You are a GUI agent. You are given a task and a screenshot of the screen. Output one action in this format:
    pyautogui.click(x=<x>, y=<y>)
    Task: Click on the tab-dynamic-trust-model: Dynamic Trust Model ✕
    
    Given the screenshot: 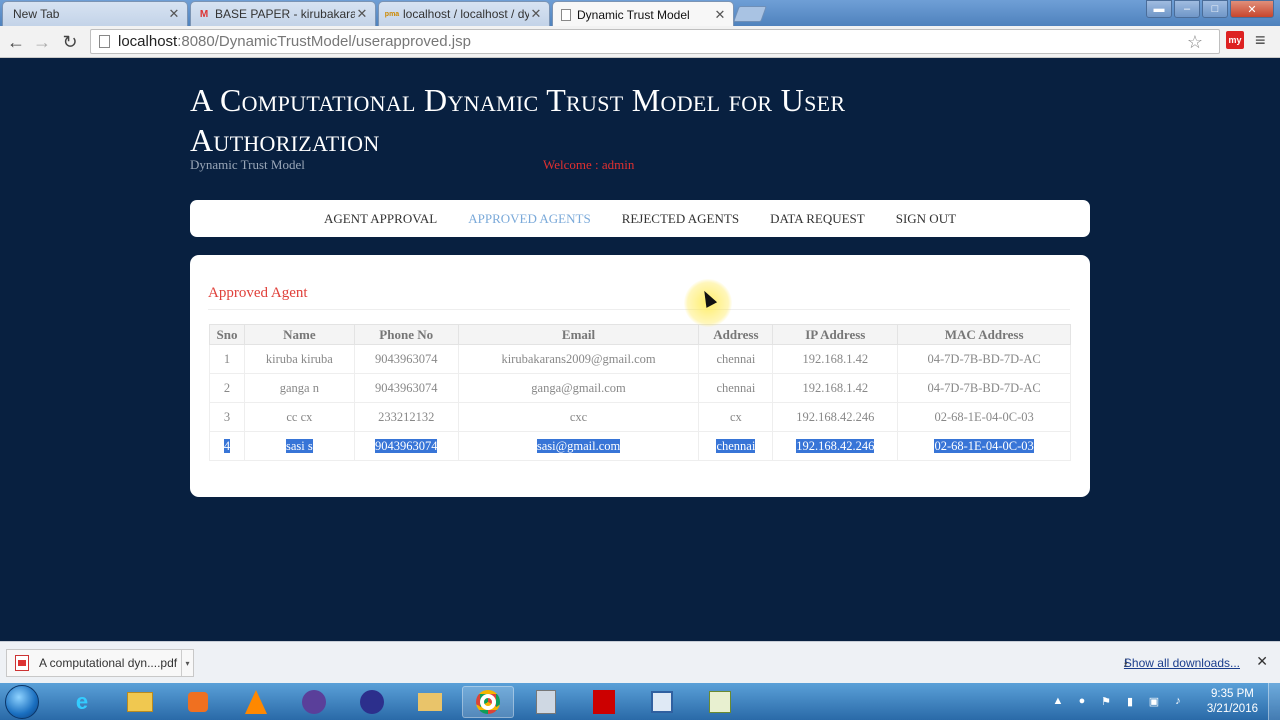 What is the action you would take?
    pyautogui.click(x=643, y=14)
    